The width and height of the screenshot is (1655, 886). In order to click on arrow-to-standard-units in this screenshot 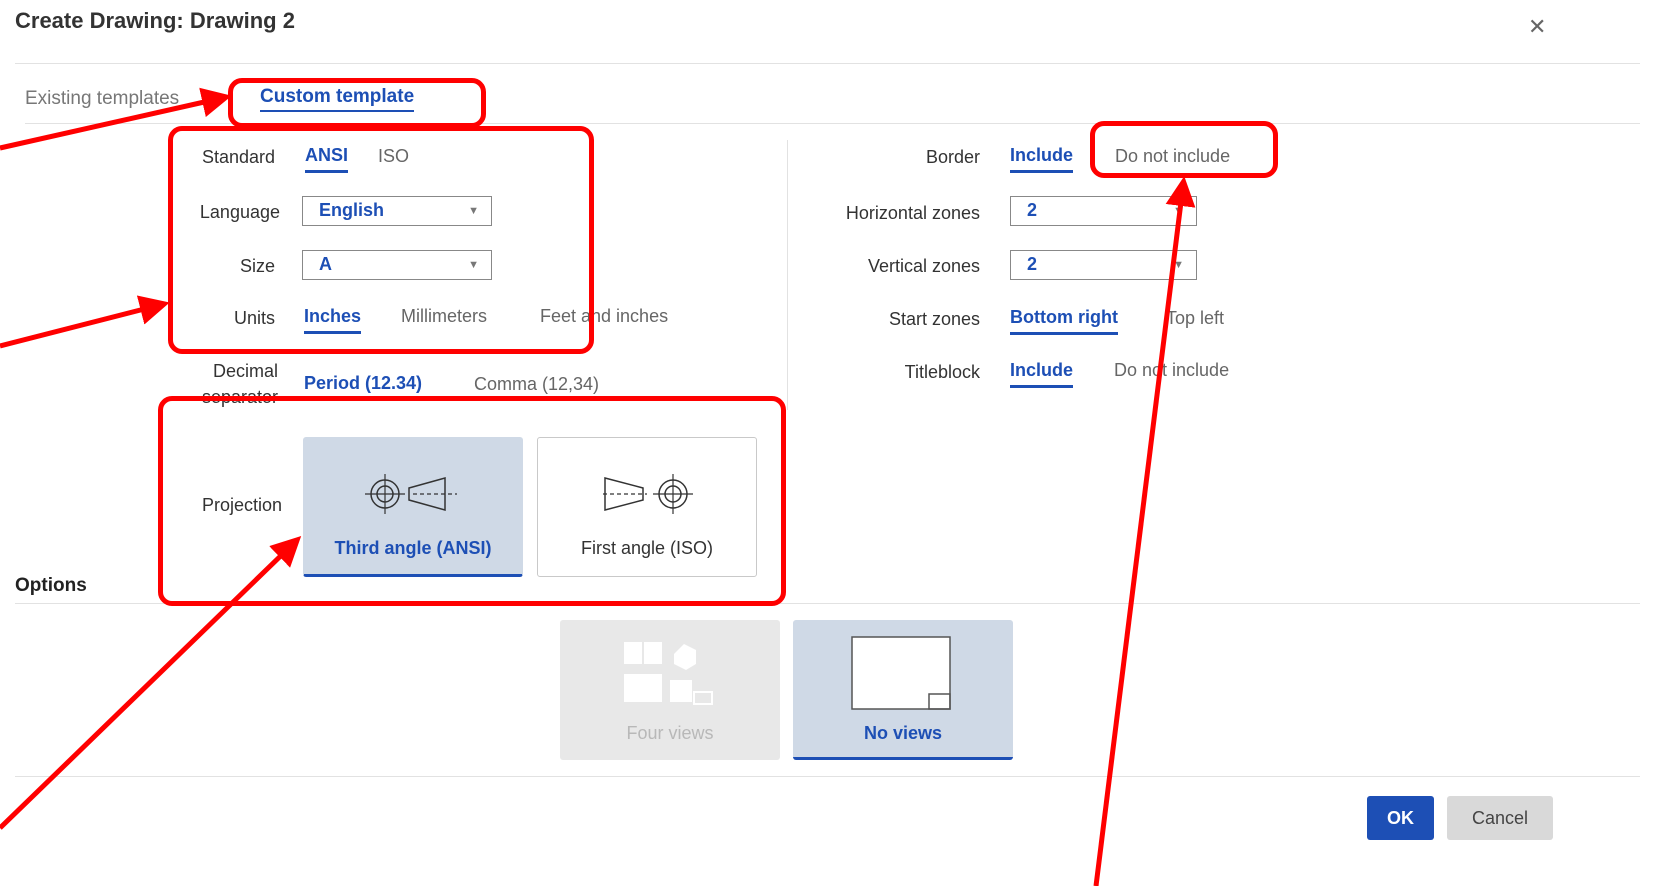, I will do `click(85, 322)`.